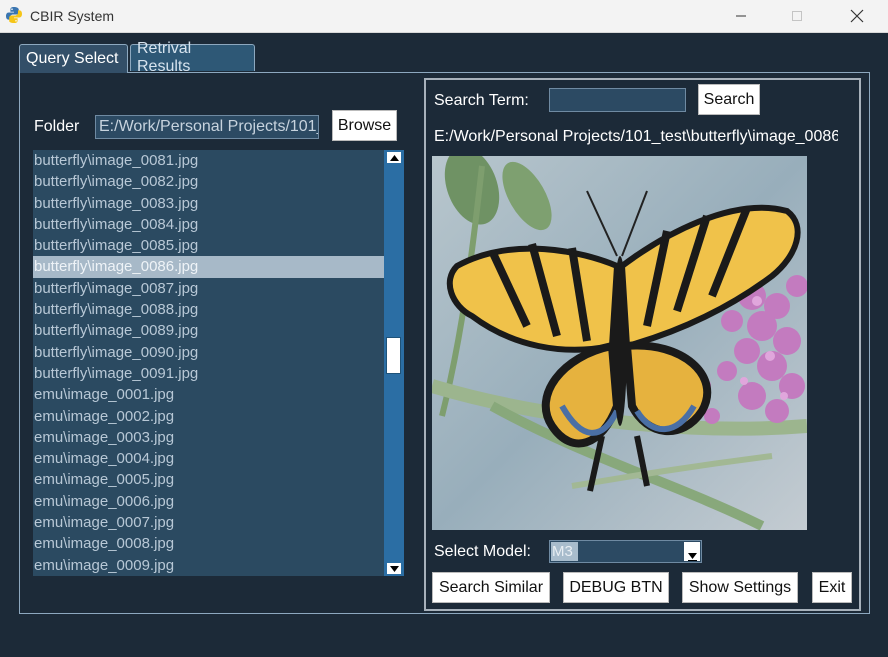 The width and height of the screenshot is (888, 657). What do you see at coordinates (393, 355) in the screenshot?
I see `scroll-thumb` at bounding box center [393, 355].